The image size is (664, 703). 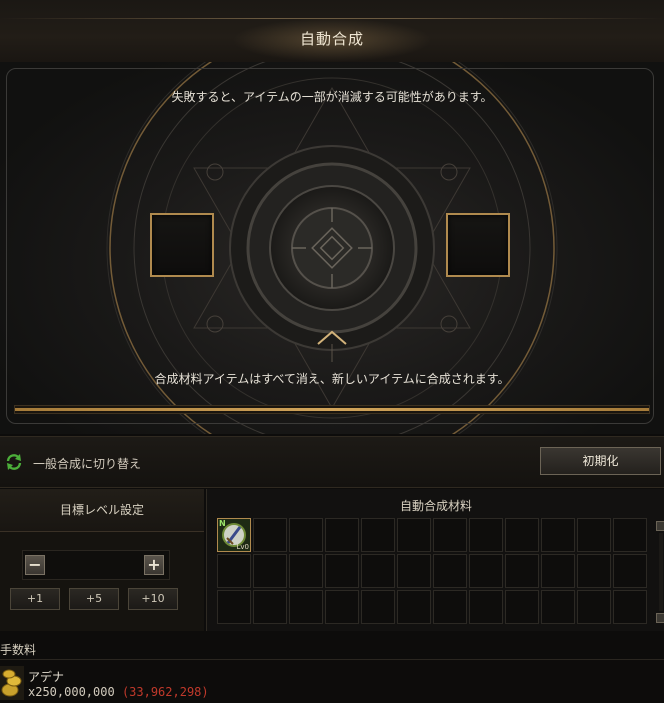 What do you see at coordinates (35, 565) in the screenshot?
I see `decrease-level-button: −` at bounding box center [35, 565].